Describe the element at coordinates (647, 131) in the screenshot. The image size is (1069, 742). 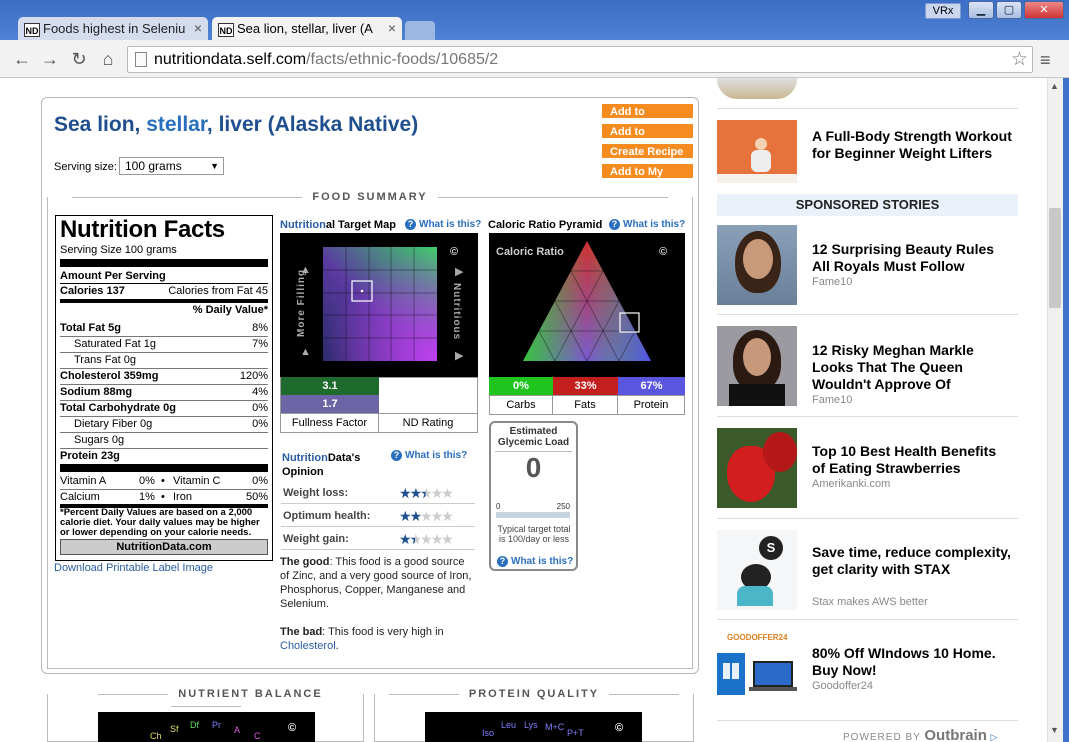
I see `add-to-compare-button: Add to Compare` at that location.